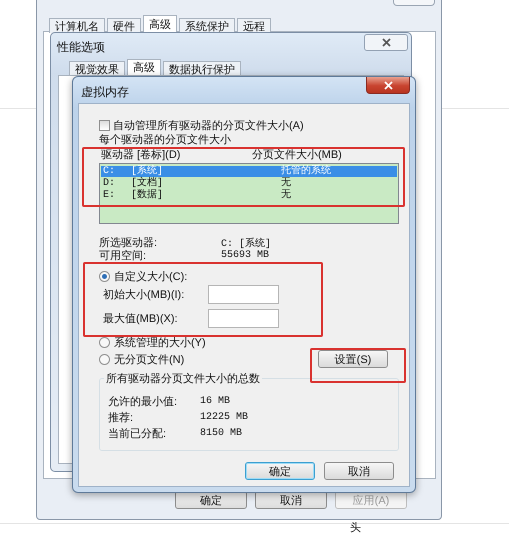 Image resolution: width=509 pixels, height=550 pixels. What do you see at coordinates (144, 295) in the screenshot?
I see `field-label: 初始大小(MB)(I):` at bounding box center [144, 295].